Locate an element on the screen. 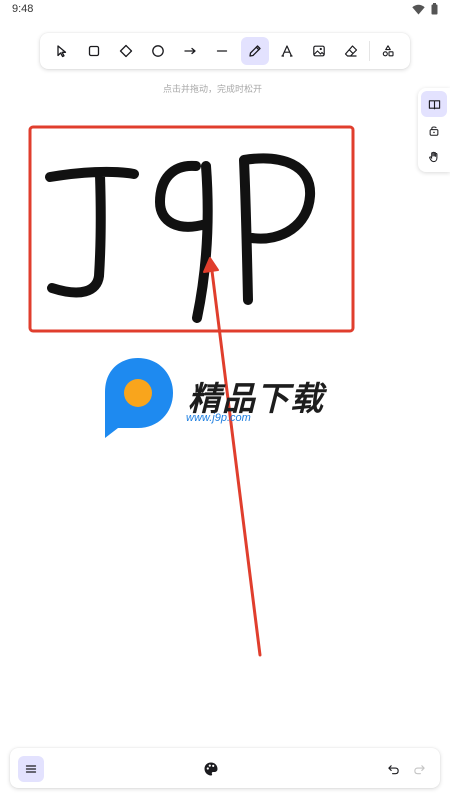 This screenshot has width=450, height=800. undo-button is located at coordinates (393, 769).